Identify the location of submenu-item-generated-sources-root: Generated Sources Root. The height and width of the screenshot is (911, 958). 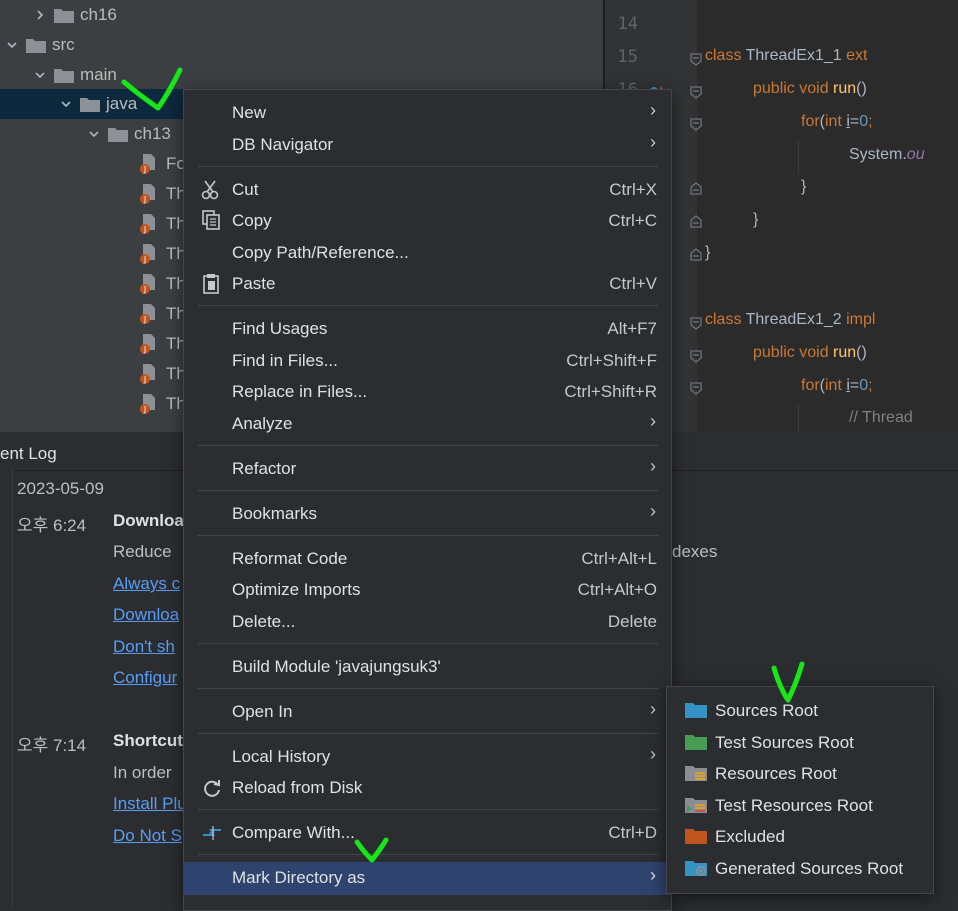
(799, 869).